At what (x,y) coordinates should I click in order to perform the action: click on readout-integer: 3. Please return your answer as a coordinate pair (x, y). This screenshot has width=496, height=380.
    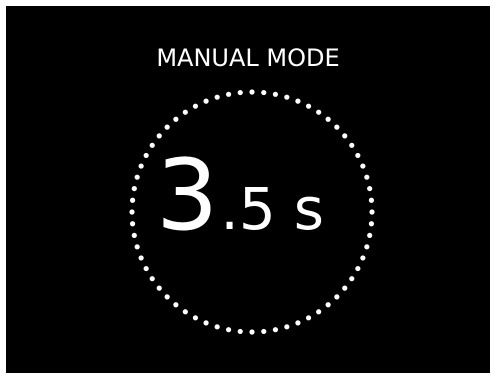
    Looking at the image, I should click on (187, 196).